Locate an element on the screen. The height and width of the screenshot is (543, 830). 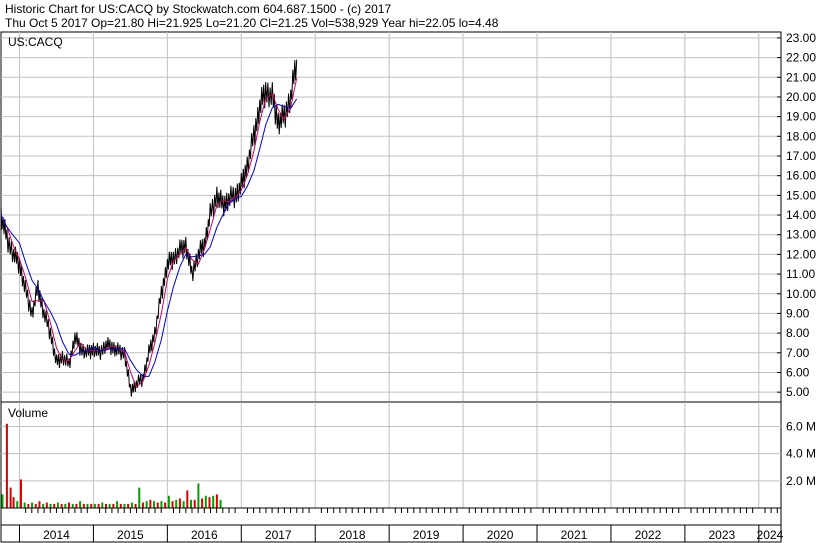
x-tick-label: 2018 is located at coordinates (352, 535).